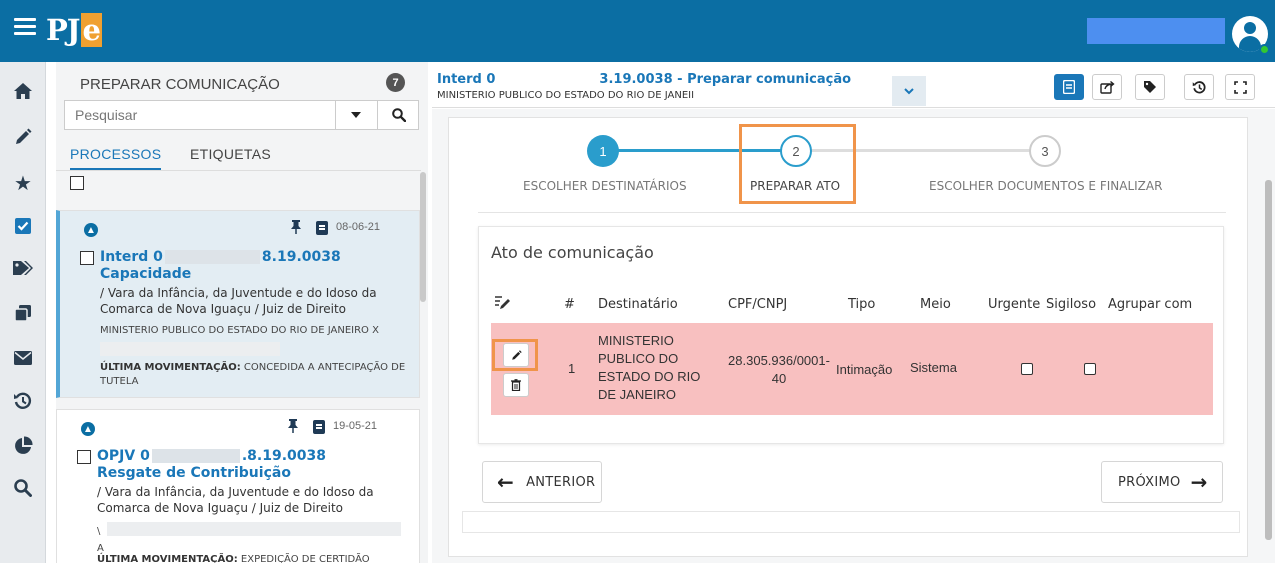 This screenshot has height=563, width=1275. What do you see at coordinates (23, 358) in the screenshot?
I see `mail-icon` at bounding box center [23, 358].